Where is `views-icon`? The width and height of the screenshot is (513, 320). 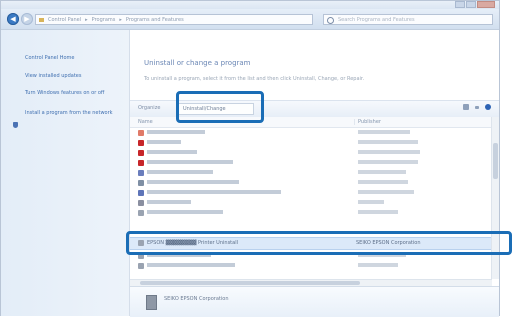 views-icon is located at coordinates (466, 107).